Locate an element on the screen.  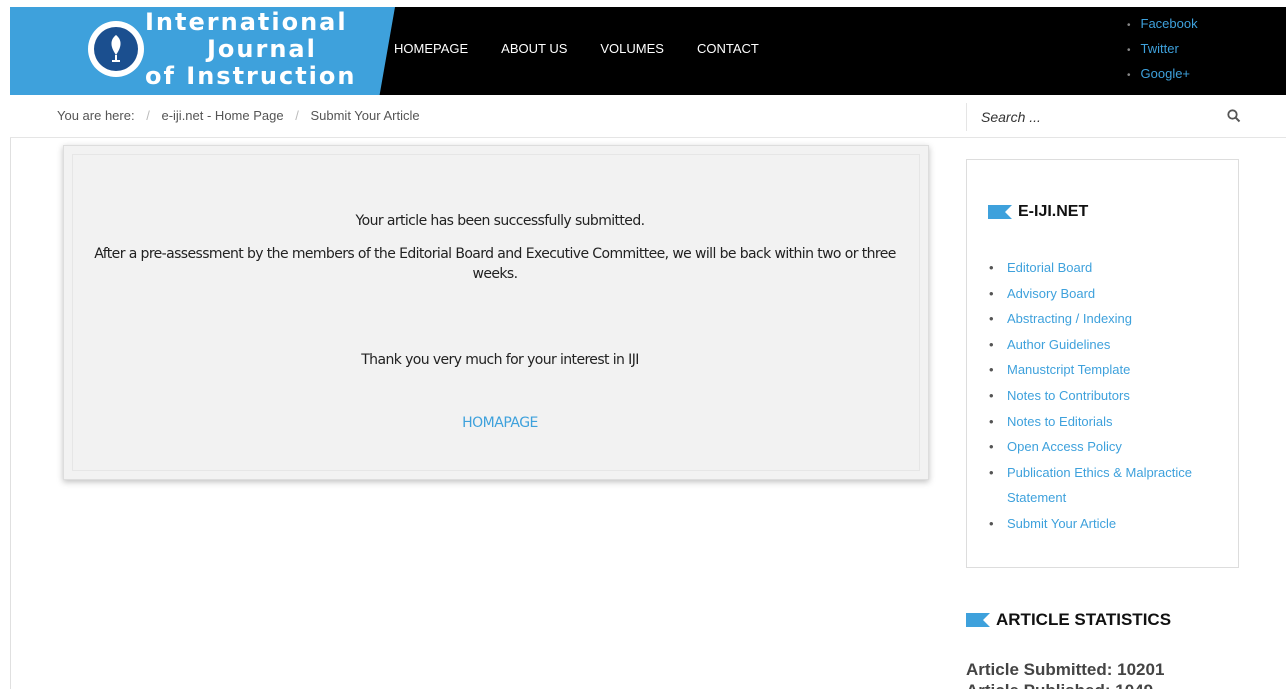
logo-line-2: Journal is located at coordinates (262, 49).